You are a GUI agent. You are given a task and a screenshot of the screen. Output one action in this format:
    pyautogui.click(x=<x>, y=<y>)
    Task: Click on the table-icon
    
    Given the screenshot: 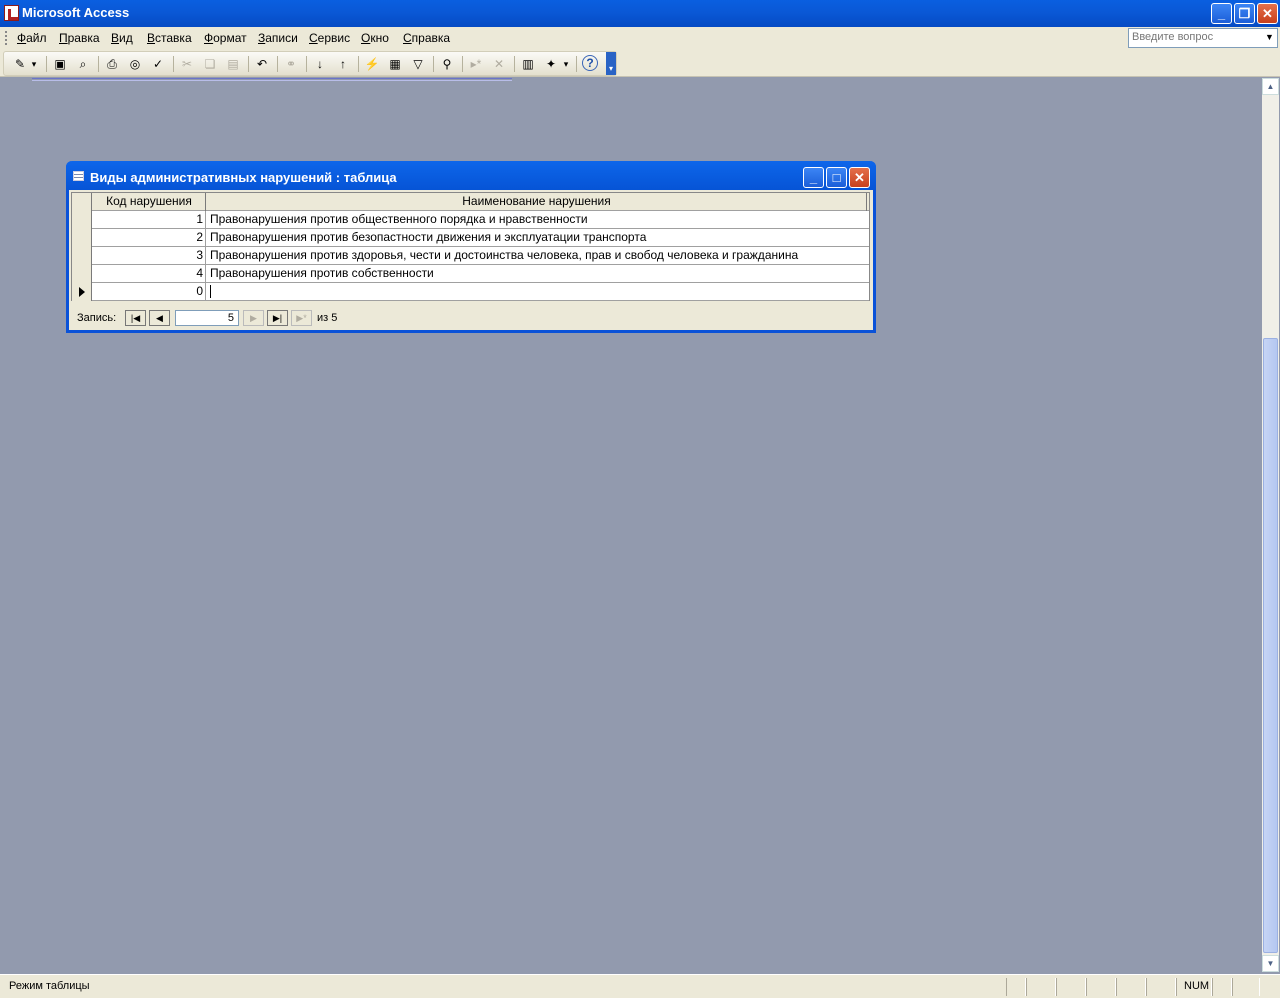 What is the action you would take?
    pyautogui.click(x=78, y=176)
    